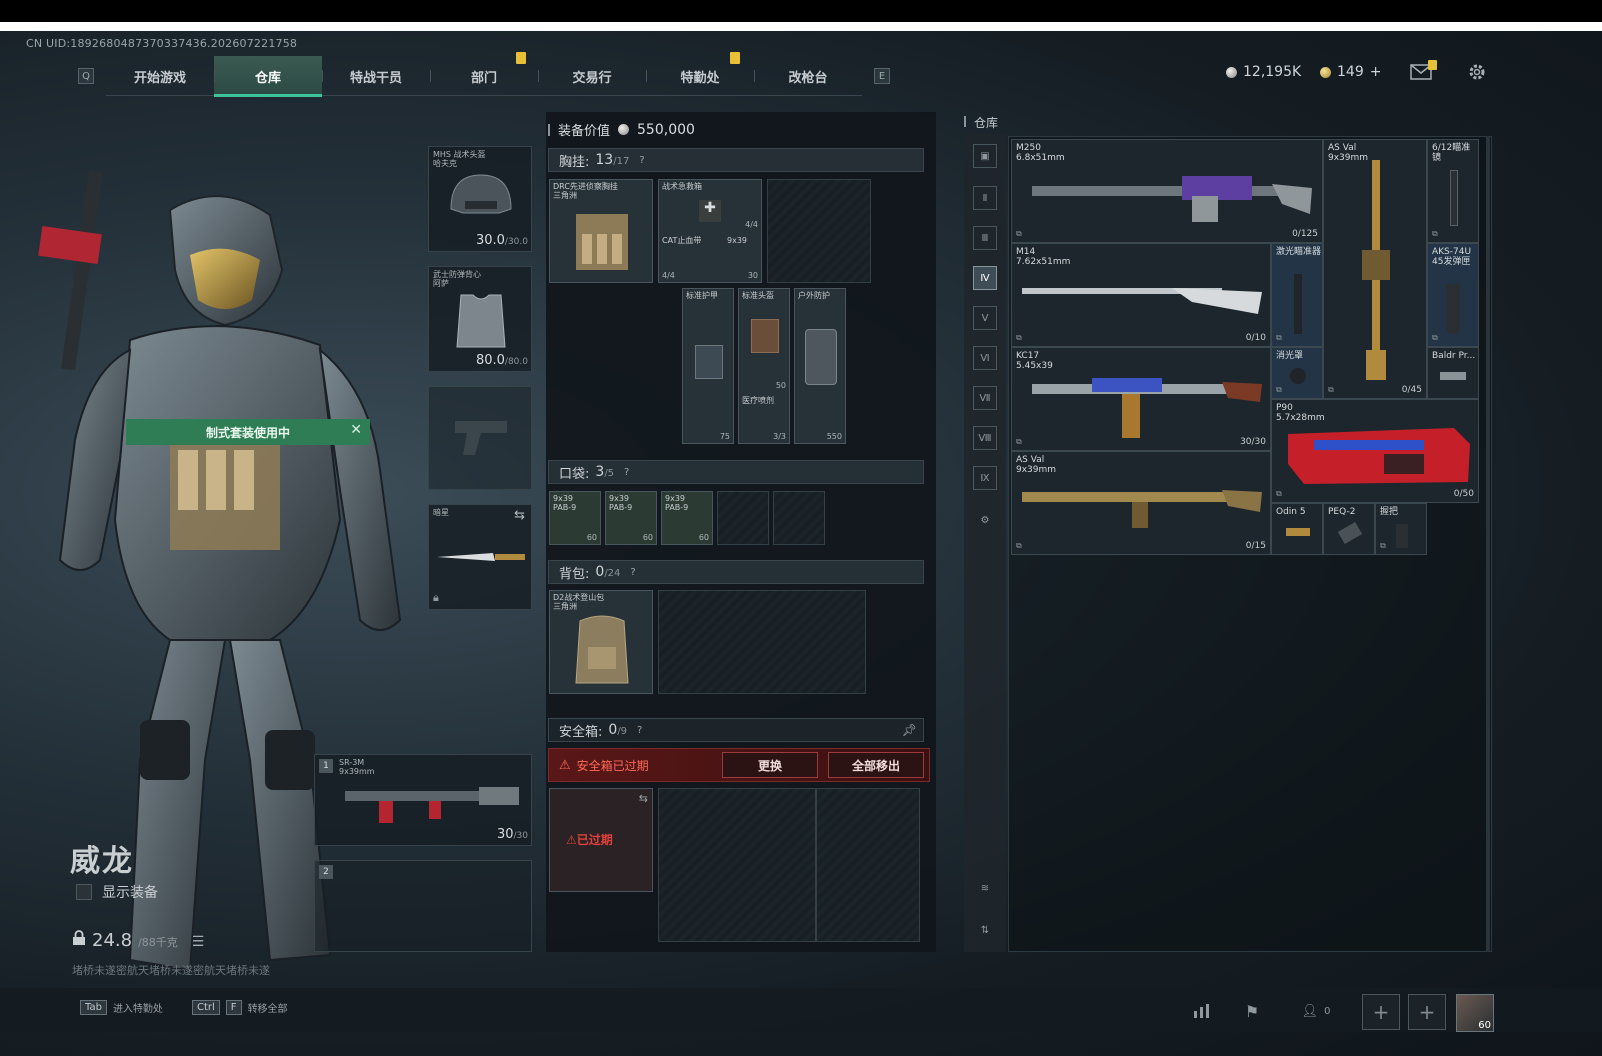 Image resolution: width=1602 pixels, height=1056 pixels. What do you see at coordinates (1402, 536) in the screenshot?
I see `grip-image` at bounding box center [1402, 536].